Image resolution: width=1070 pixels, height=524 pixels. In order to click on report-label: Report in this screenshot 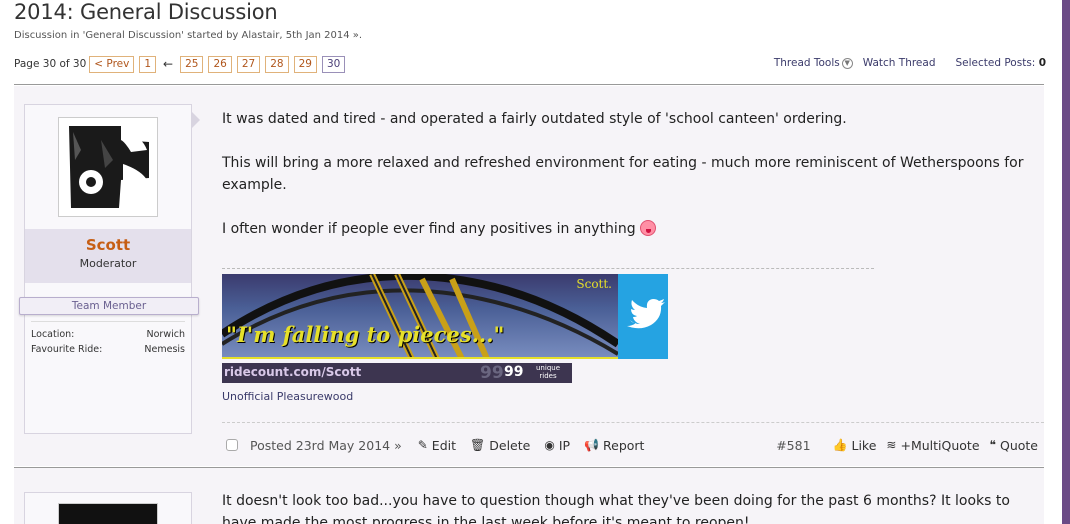, I will do `click(624, 445)`.